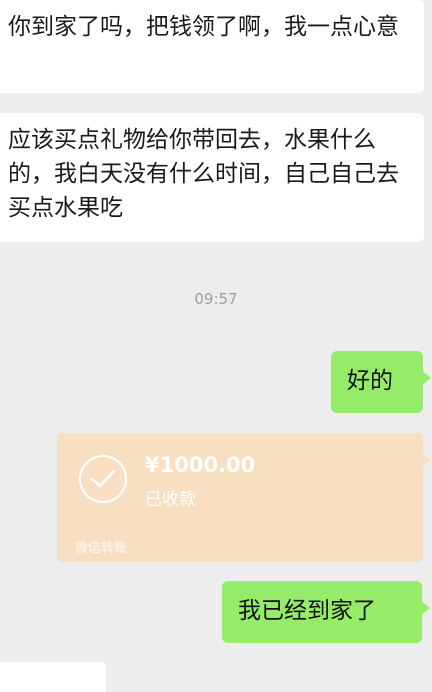 This screenshot has height=692, width=432. What do you see at coordinates (203, 174) in the screenshot?
I see `incoming-message-text: 应该买点礼物给你带回去，水果什么的，我白天没有什么时间，自己自己去买点水果吃` at bounding box center [203, 174].